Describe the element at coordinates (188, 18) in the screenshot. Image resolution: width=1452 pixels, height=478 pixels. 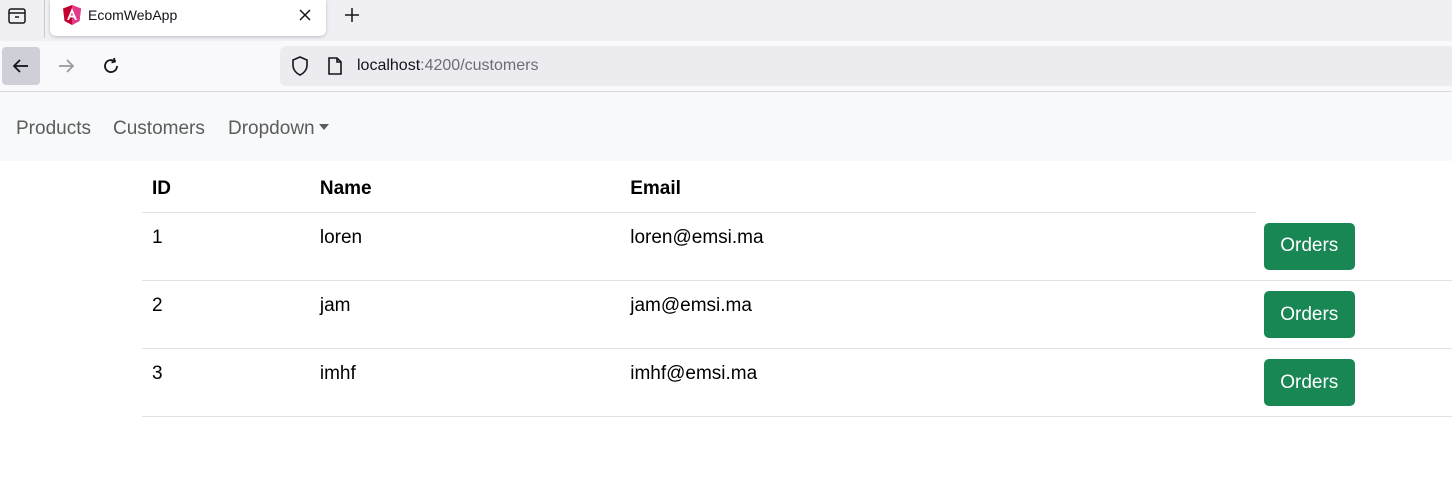
I see `browser-tab: EcomWebApp` at that location.